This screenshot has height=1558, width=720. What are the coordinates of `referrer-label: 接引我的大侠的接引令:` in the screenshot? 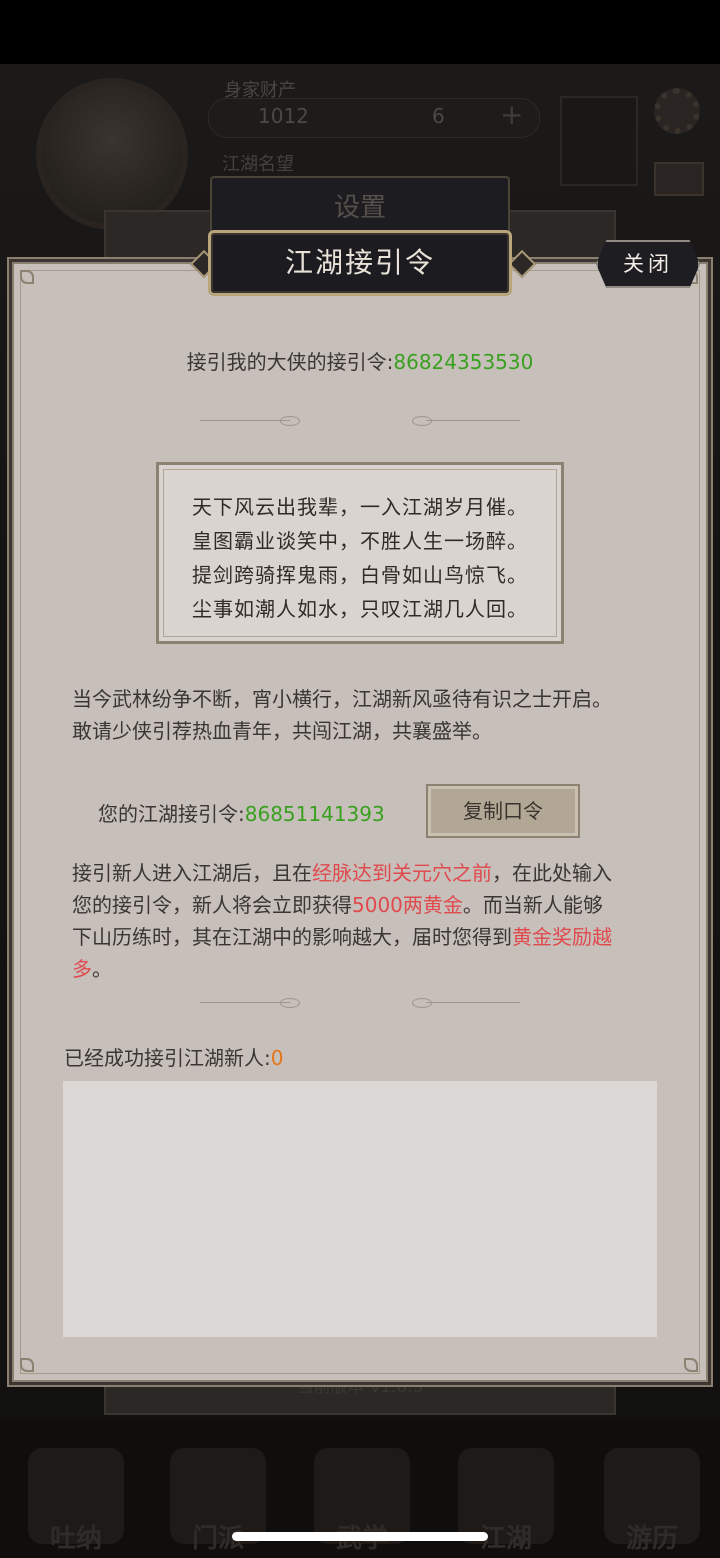 It's located at (290, 362).